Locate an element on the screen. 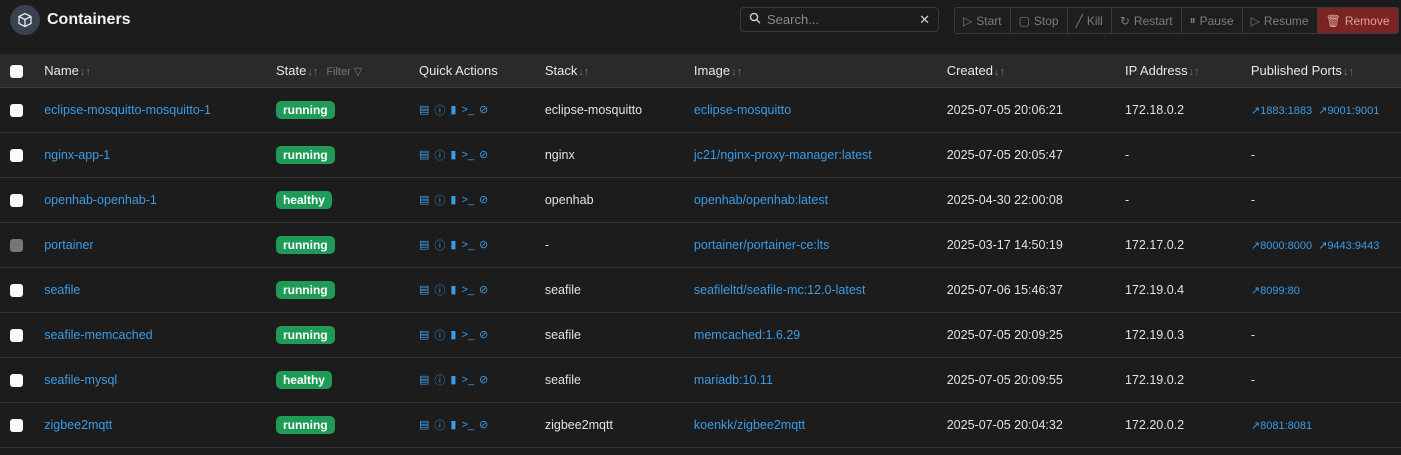  search-input is located at coordinates (840, 19).